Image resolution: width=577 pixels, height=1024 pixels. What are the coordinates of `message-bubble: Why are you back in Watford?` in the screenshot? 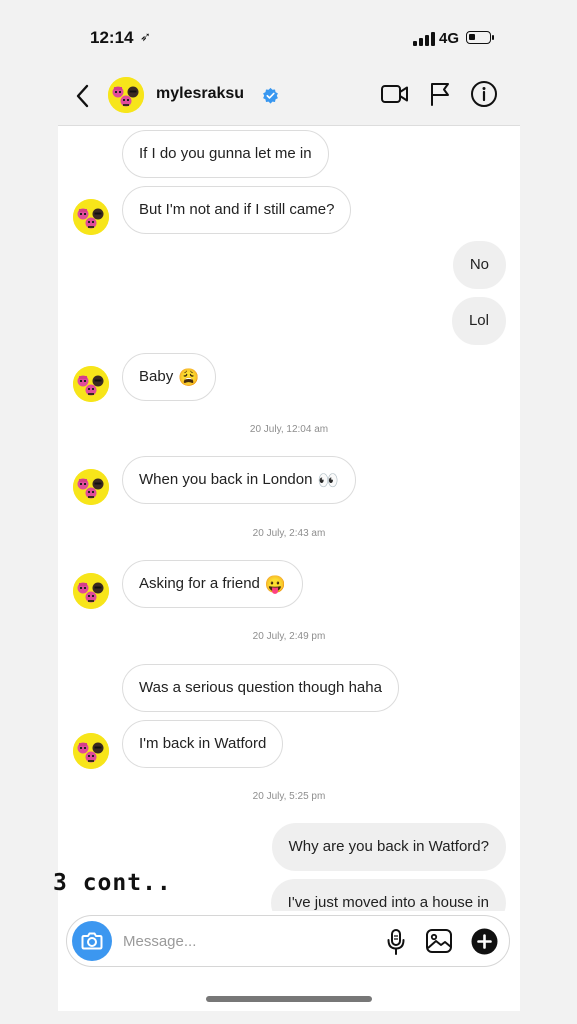 It's located at (388, 847).